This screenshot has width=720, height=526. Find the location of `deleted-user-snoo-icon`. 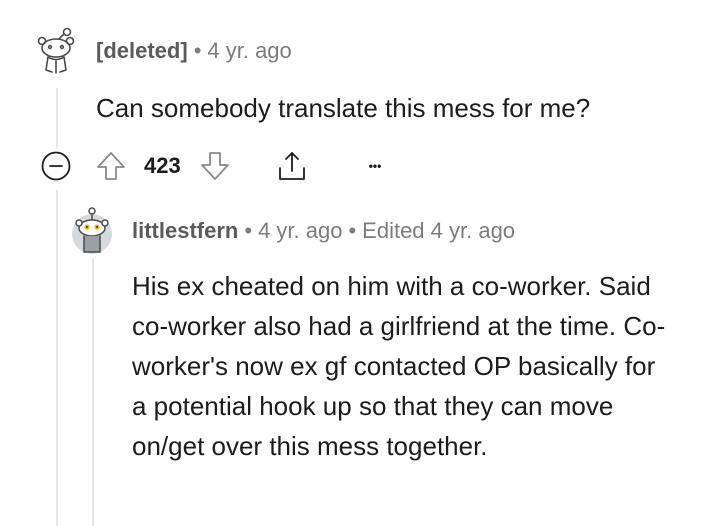

deleted-user-snoo-icon is located at coordinates (56, 50).